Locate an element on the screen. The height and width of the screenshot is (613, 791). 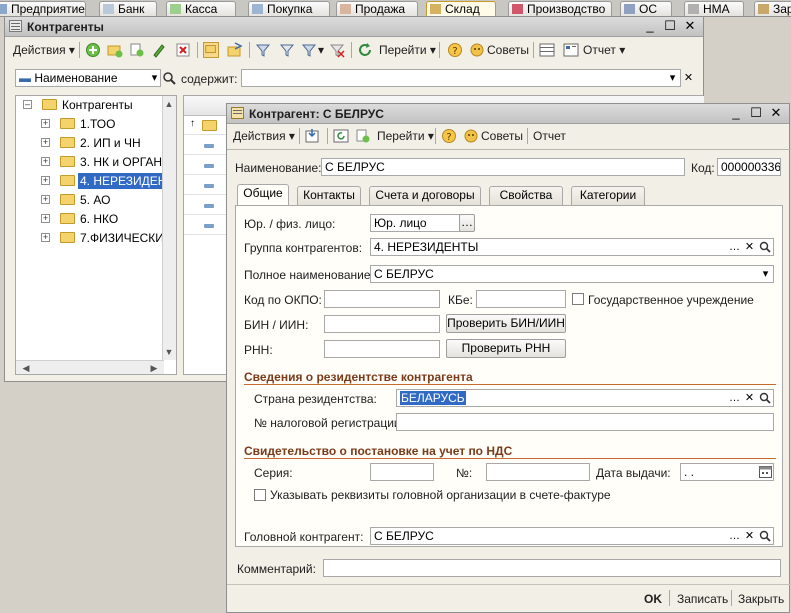
tree-item: + 1.ТОО is located at coordinates (98, 124).